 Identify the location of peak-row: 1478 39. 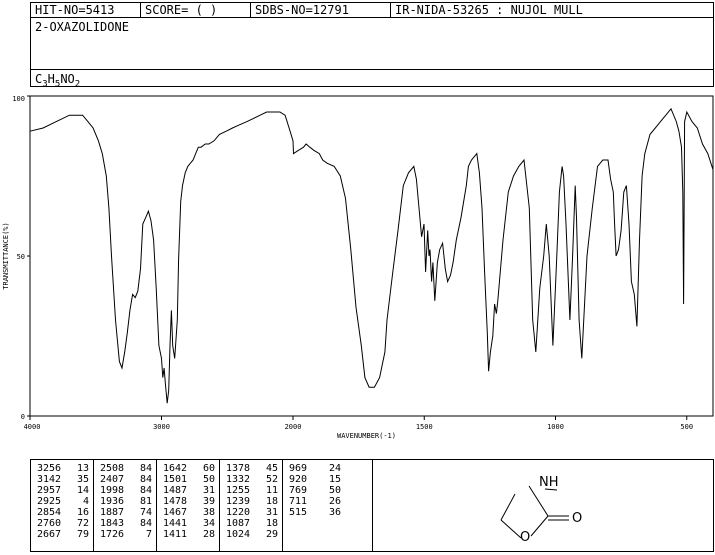
(189, 501).